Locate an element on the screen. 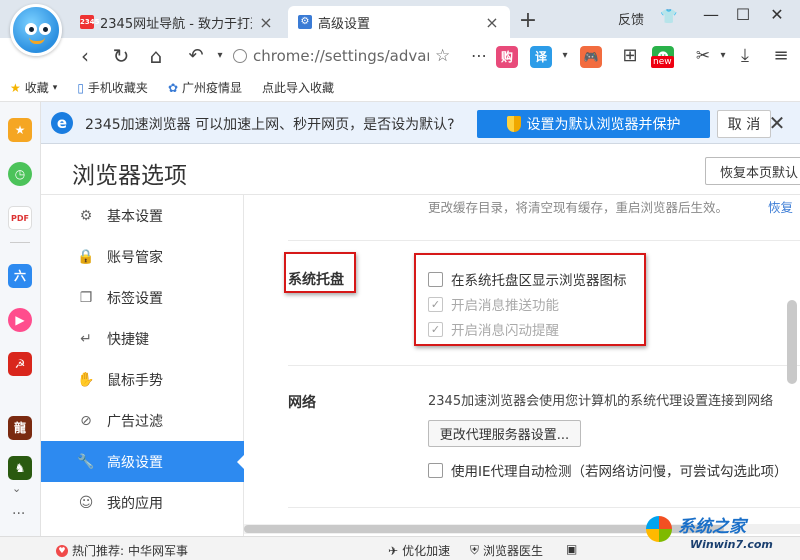 This screenshot has height=560, width=800. clock-app-icon: ◷ is located at coordinates (20, 174).